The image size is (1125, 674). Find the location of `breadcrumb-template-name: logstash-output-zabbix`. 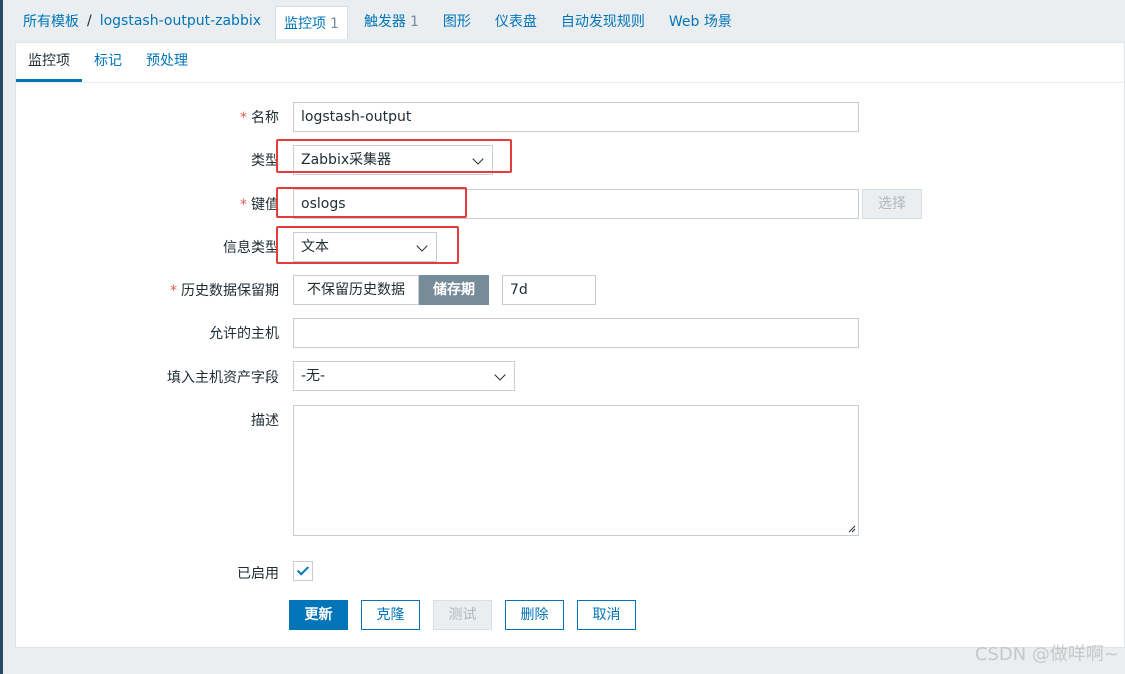

breadcrumb-template-name: logstash-output-zabbix is located at coordinates (180, 21).